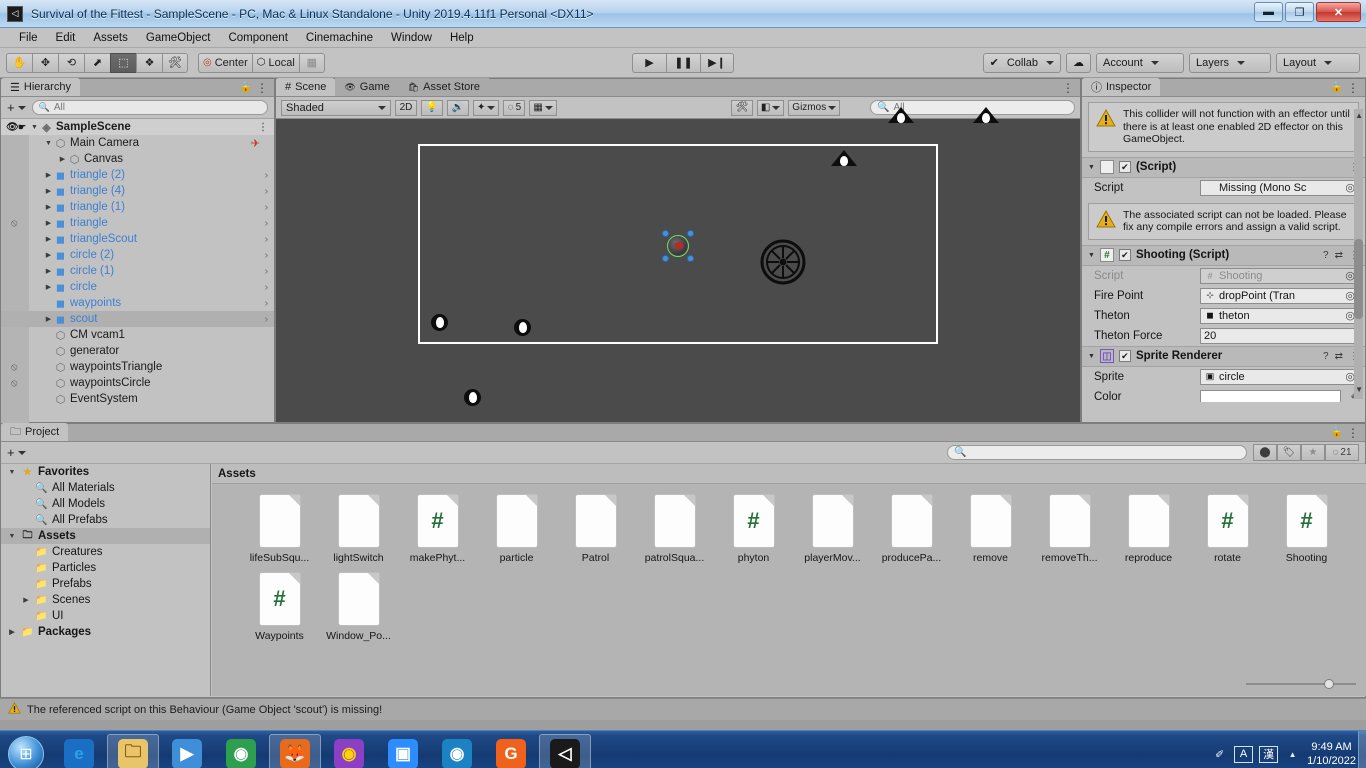 This screenshot has width=1366, height=768. I want to click on hierarchy-item-main-camera: ▼ ⬡ Main Camera ✈, so click(137, 143).